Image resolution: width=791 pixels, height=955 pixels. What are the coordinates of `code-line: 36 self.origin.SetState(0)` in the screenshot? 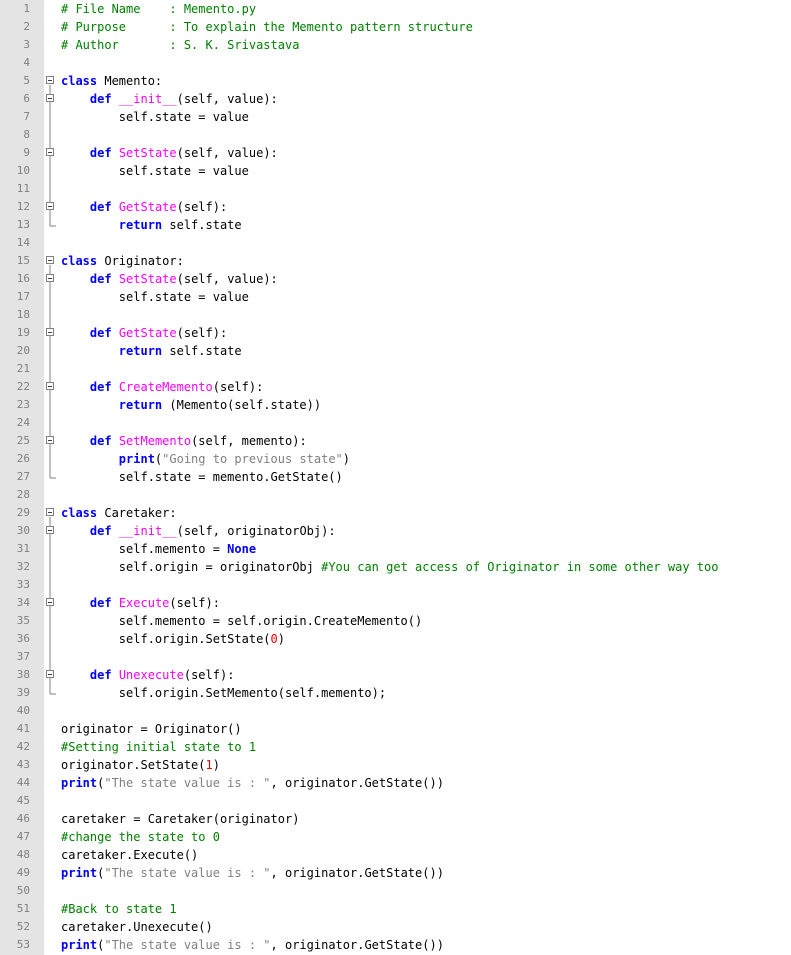 It's located at (395, 639).